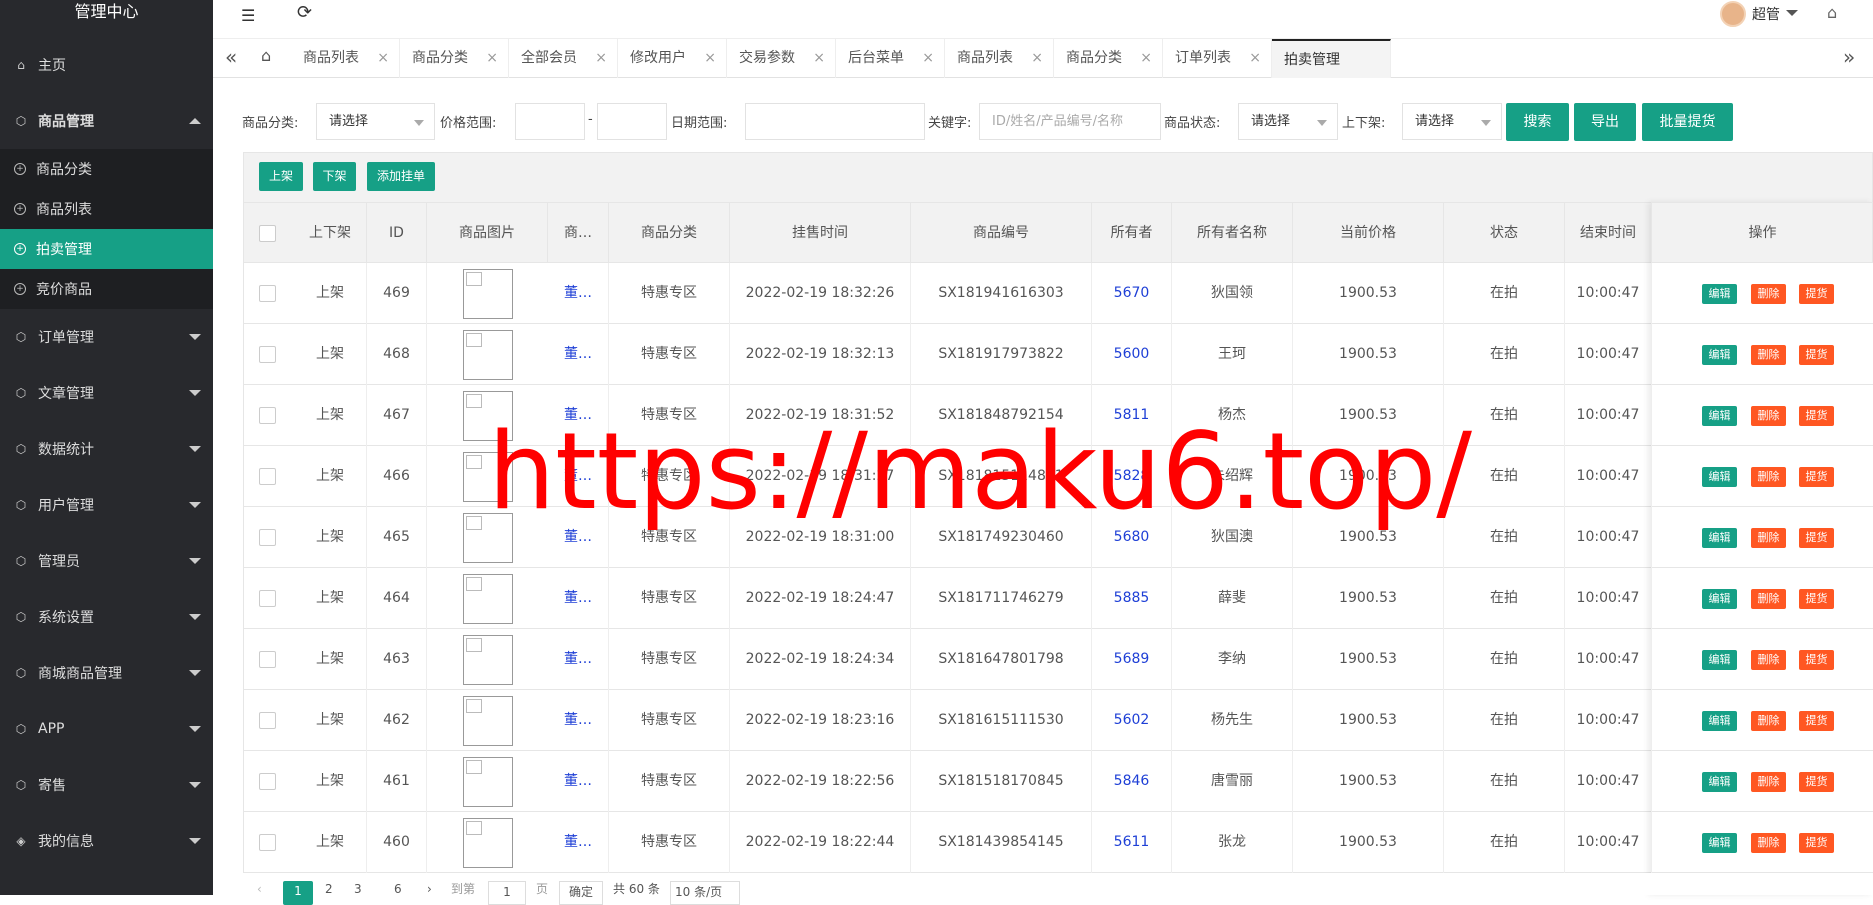 This screenshot has height=905, width=1873. What do you see at coordinates (1452, 121) in the screenshot?
I see `shelf-select: 请选择` at bounding box center [1452, 121].